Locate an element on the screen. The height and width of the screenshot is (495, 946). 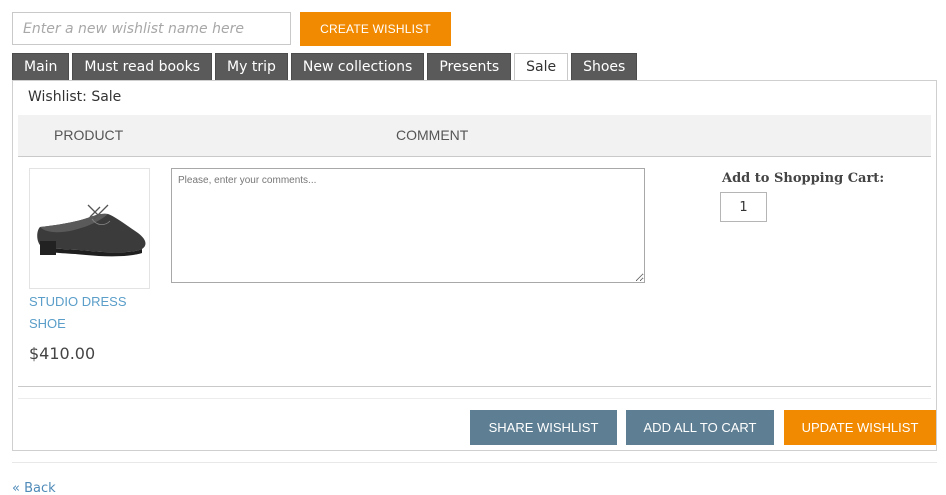
add-to-cart-label: Add to Shopping Cart: is located at coordinates (803, 178).